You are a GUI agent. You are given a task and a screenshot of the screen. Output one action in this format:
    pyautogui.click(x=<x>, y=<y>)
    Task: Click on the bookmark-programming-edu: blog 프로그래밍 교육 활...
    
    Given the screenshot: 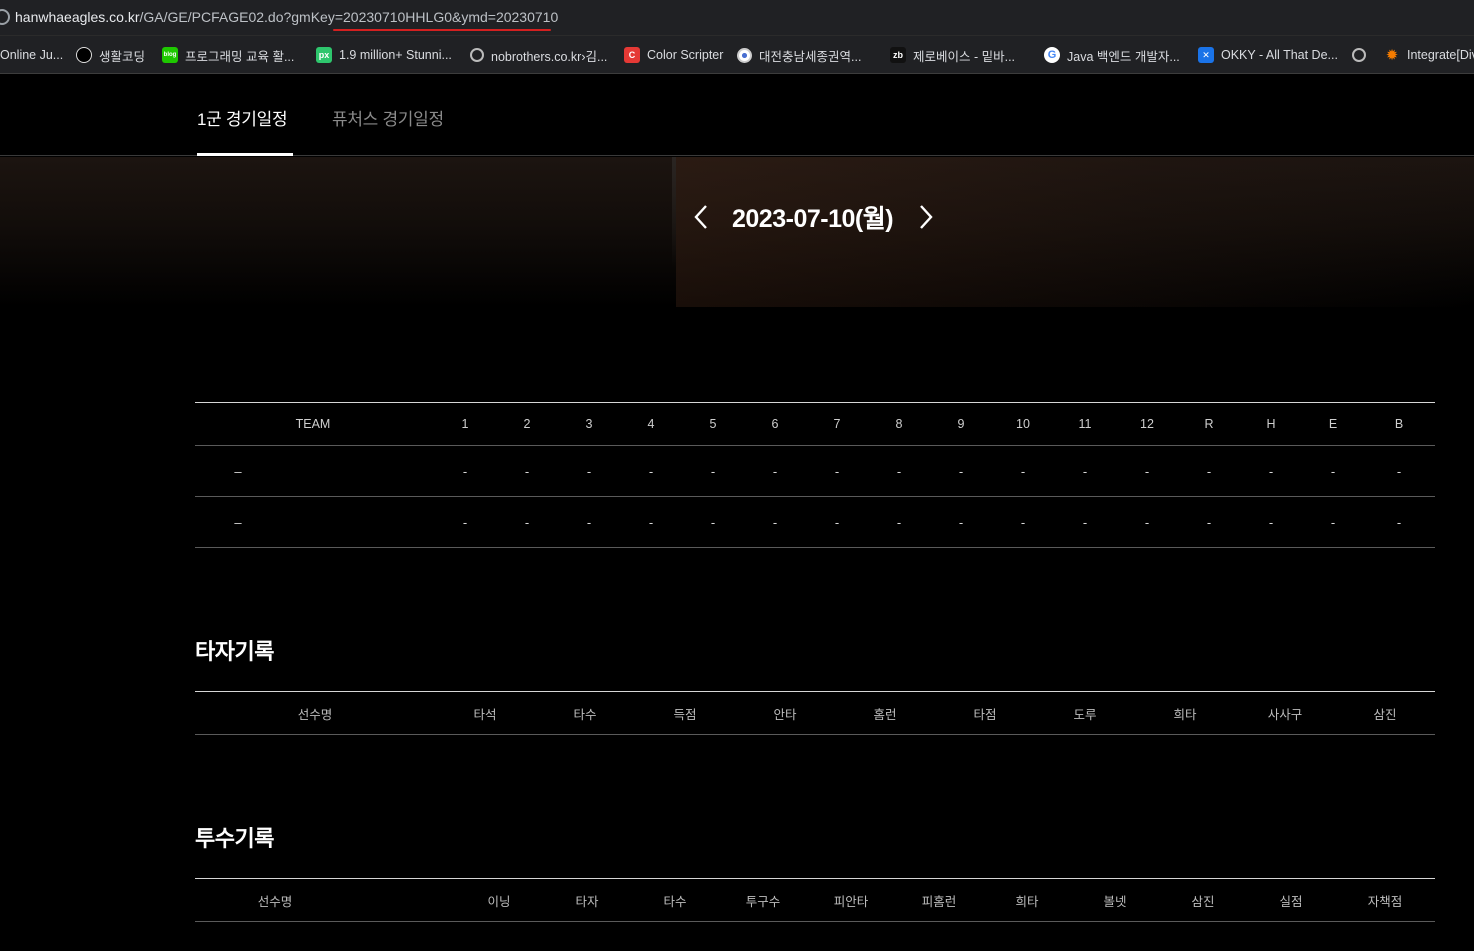 What is the action you would take?
    pyautogui.click(x=228, y=55)
    